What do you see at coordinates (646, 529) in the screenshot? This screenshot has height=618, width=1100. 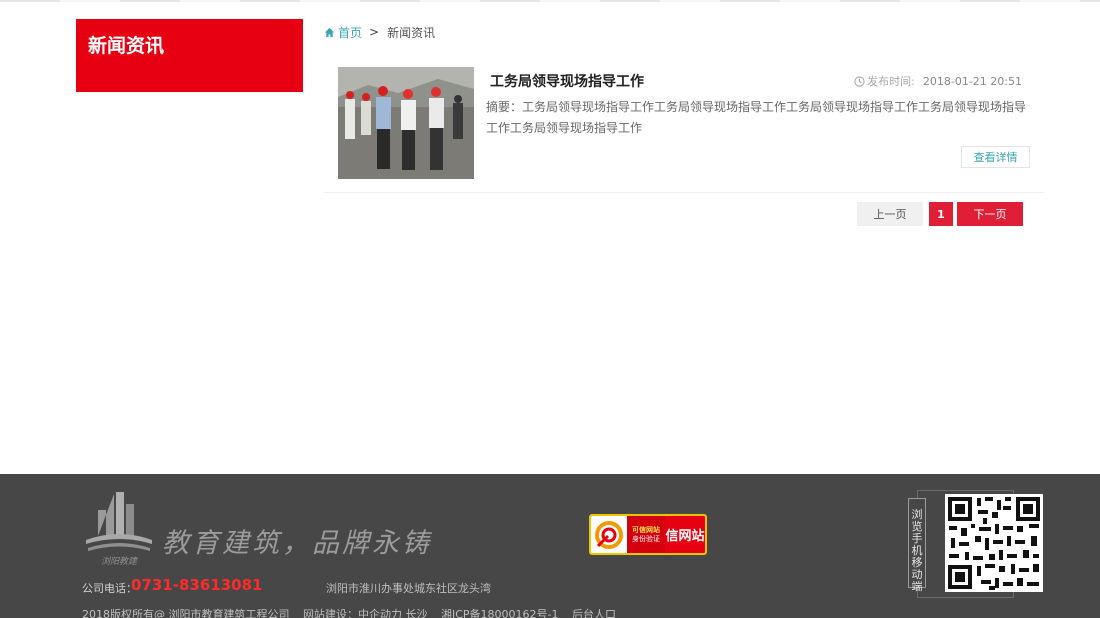 I see `badge-top-text: 可信网站` at bounding box center [646, 529].